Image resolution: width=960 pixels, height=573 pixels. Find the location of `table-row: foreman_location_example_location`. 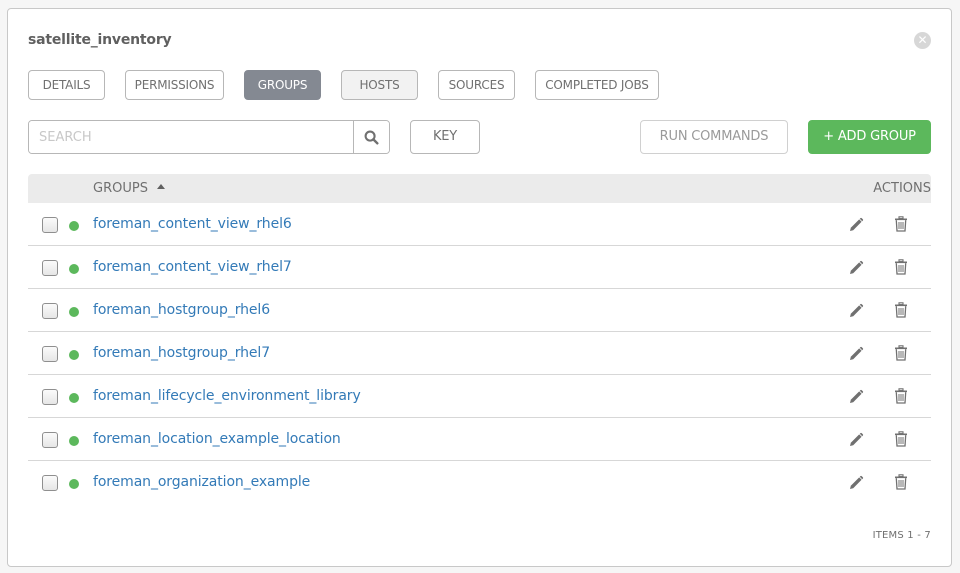

table-row: foreman_location_example_location is located at coordinates (479, 439).